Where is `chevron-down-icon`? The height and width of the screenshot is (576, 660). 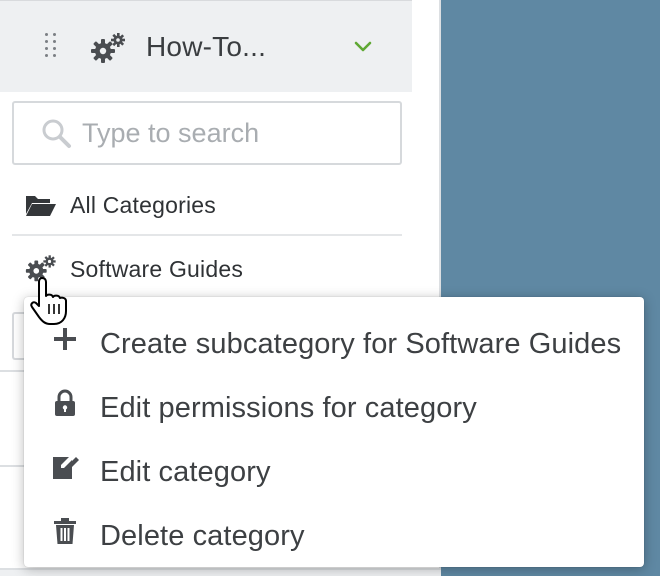 chevron-down-icon is located at coordinates (363, 47).